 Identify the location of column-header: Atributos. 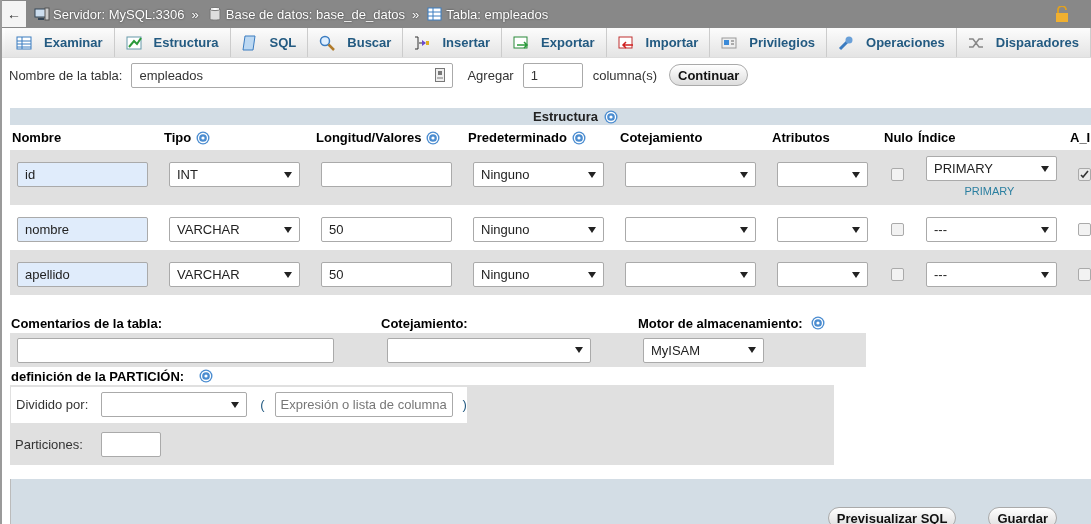
(801, 137).